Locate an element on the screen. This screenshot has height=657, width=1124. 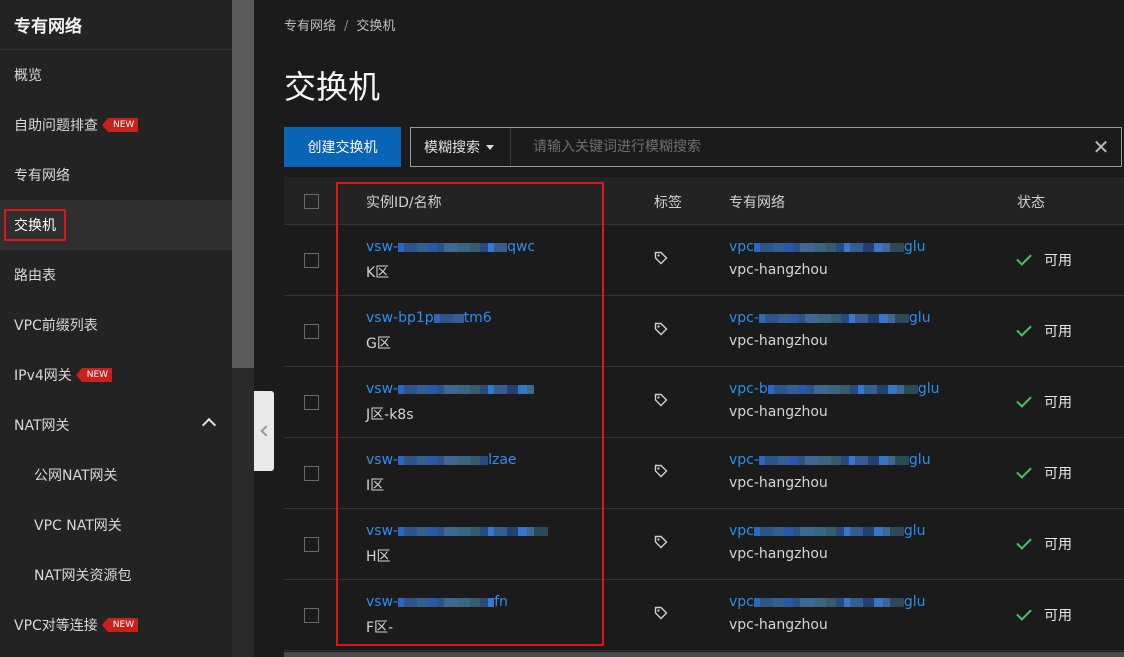
sidebar-scrollbar-thumb is located at coordinates (243, 184).